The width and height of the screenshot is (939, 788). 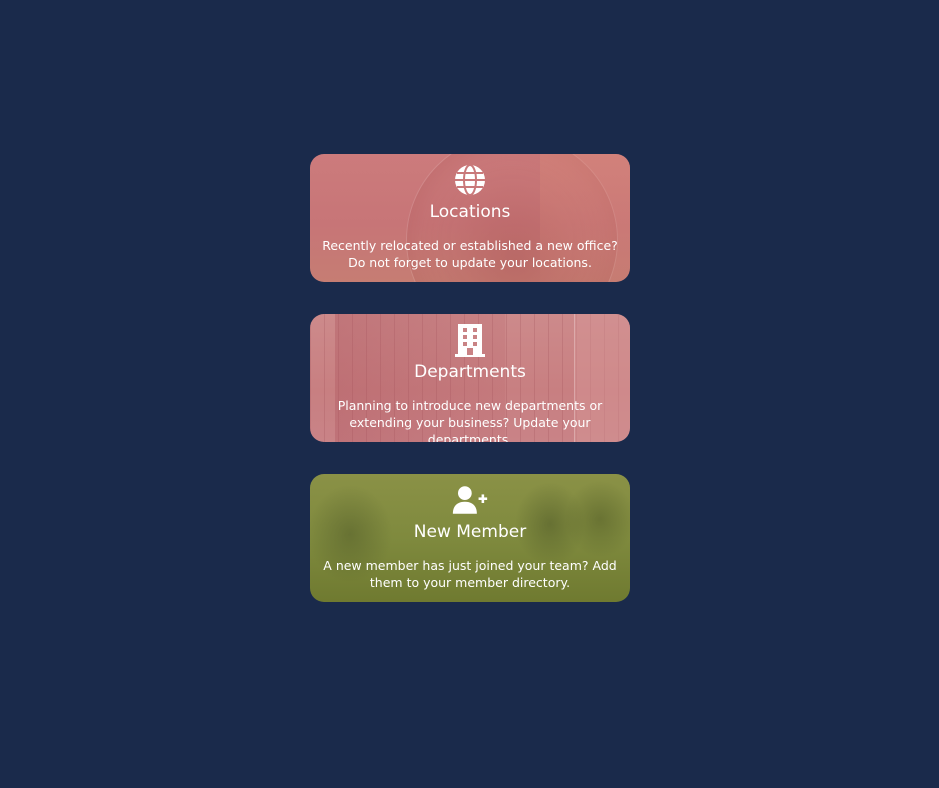 What do you see at coordinates (470, 212) in the screenshot?
I see `locations-title: Locations` at bounding box center [470, 212].